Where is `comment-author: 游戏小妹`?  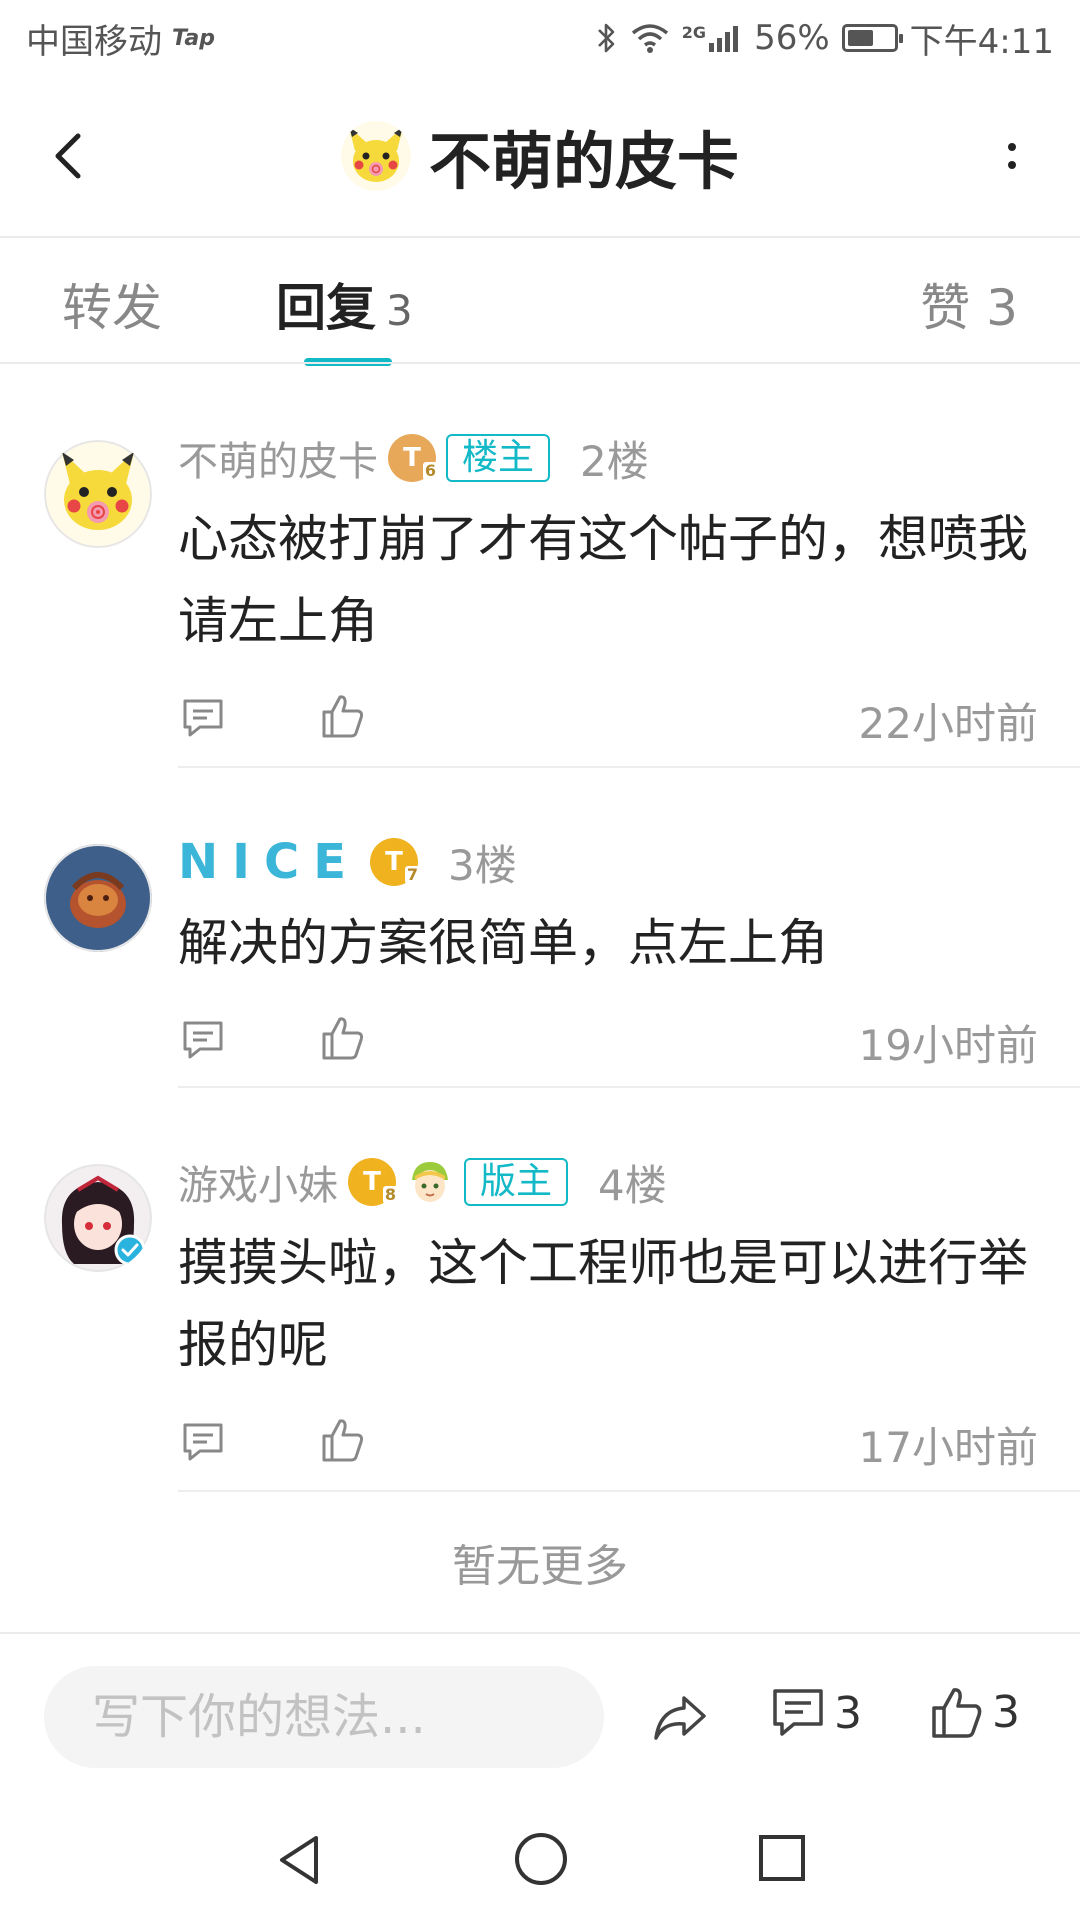
comment-author: 游戏小妹 is located at coordinates (258, 1182).